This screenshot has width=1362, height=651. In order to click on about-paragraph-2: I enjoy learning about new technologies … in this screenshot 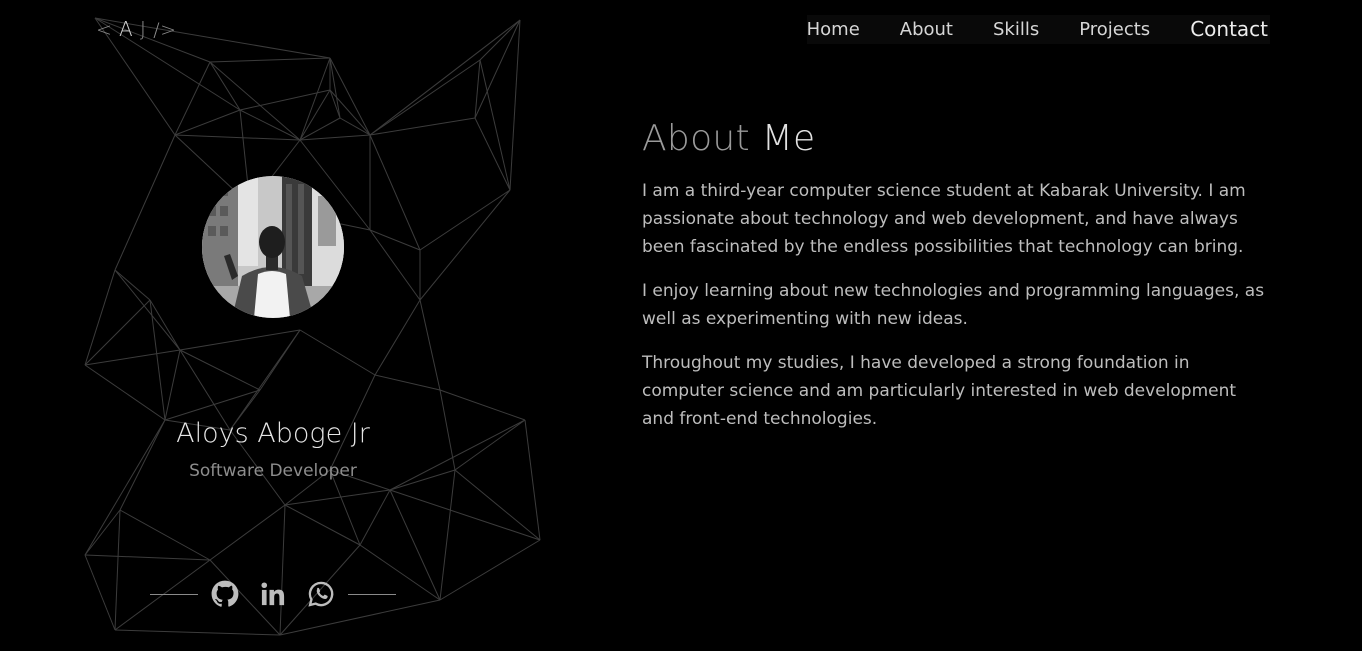, I will do `click(953, 305)`.